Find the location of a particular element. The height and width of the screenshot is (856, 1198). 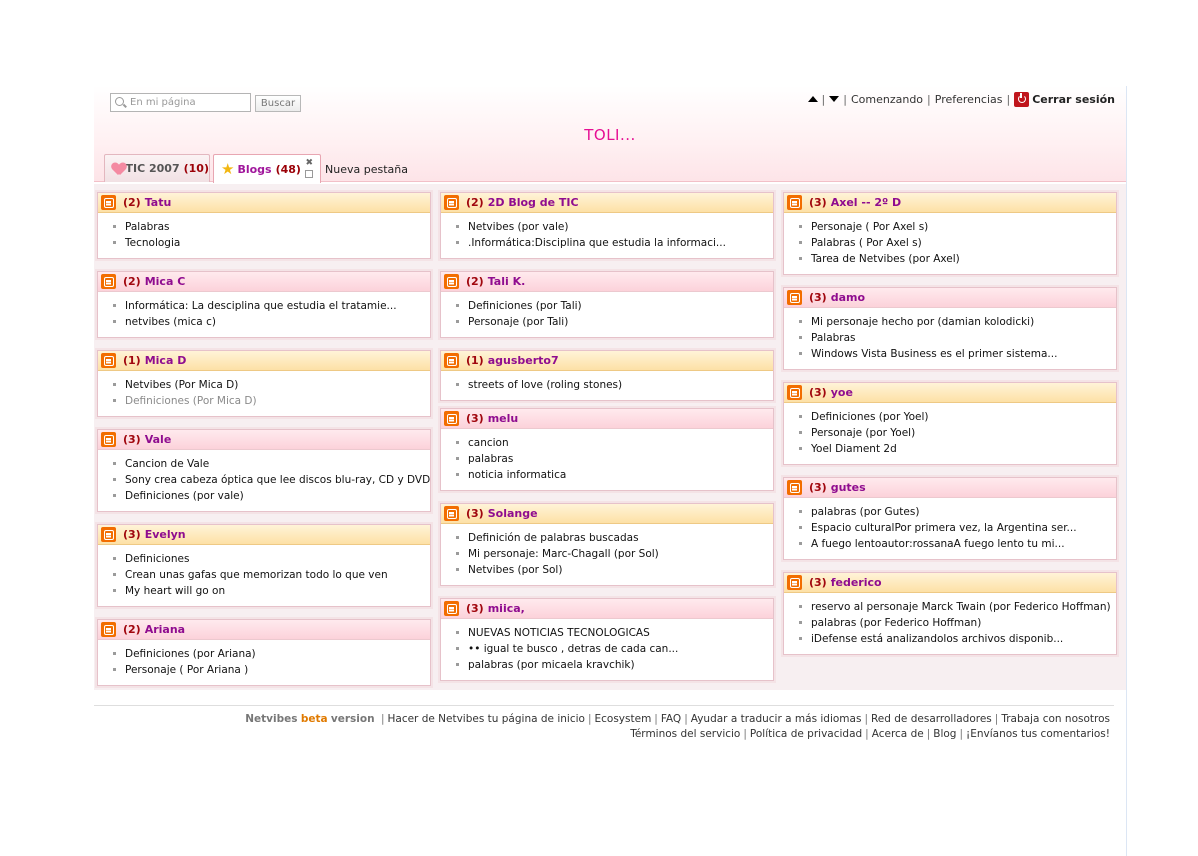

edit-icon is located at coordinates (309, 174).